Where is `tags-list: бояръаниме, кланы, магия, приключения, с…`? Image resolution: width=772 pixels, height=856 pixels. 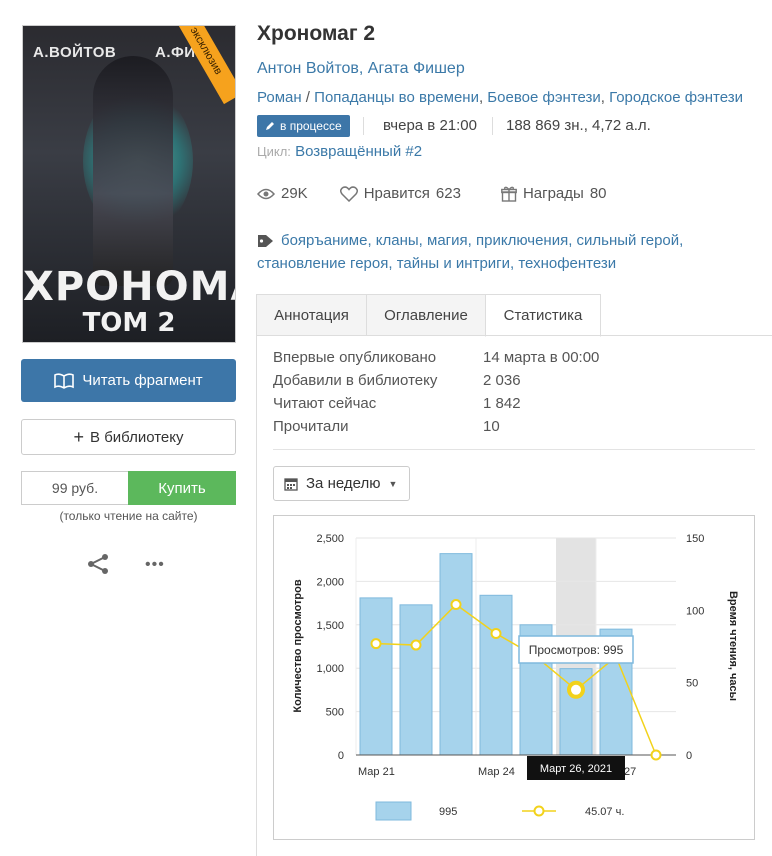 tags-list: бояръаниме, кланы, магия, приключения, с… is located at coordinates (470, 252).